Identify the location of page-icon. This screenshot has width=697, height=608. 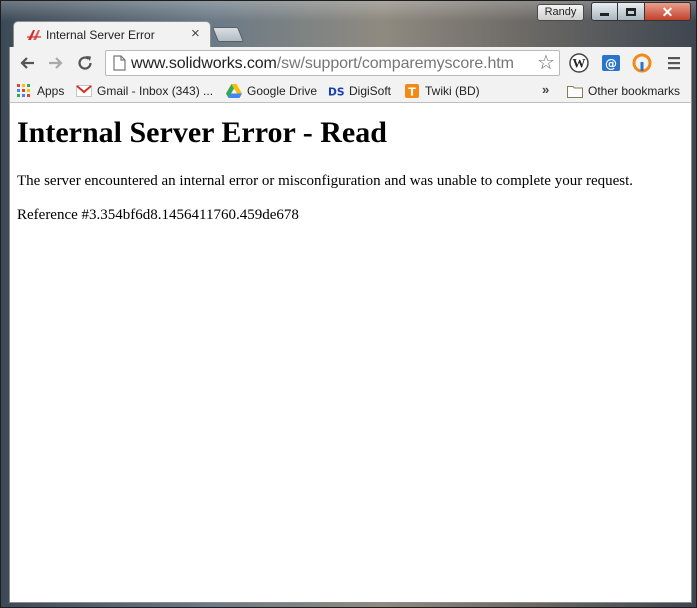
(119, 63).